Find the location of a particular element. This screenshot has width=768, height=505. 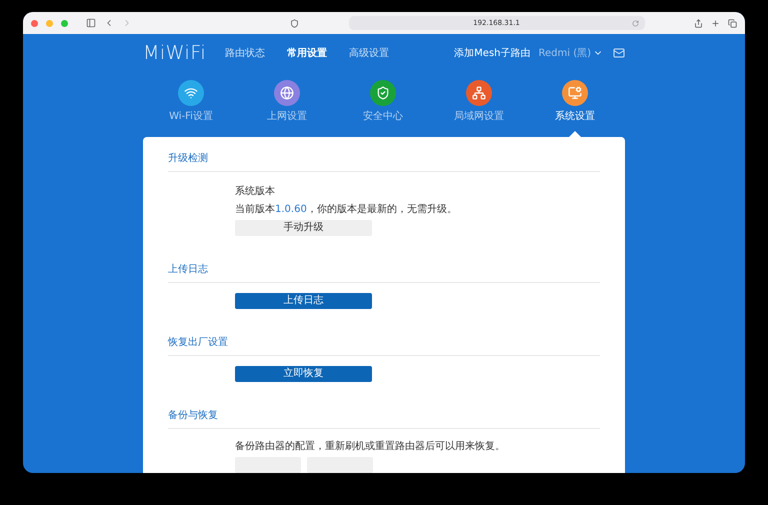

category-label: Wi-Fi设置 is located at coordinates (191, 116).